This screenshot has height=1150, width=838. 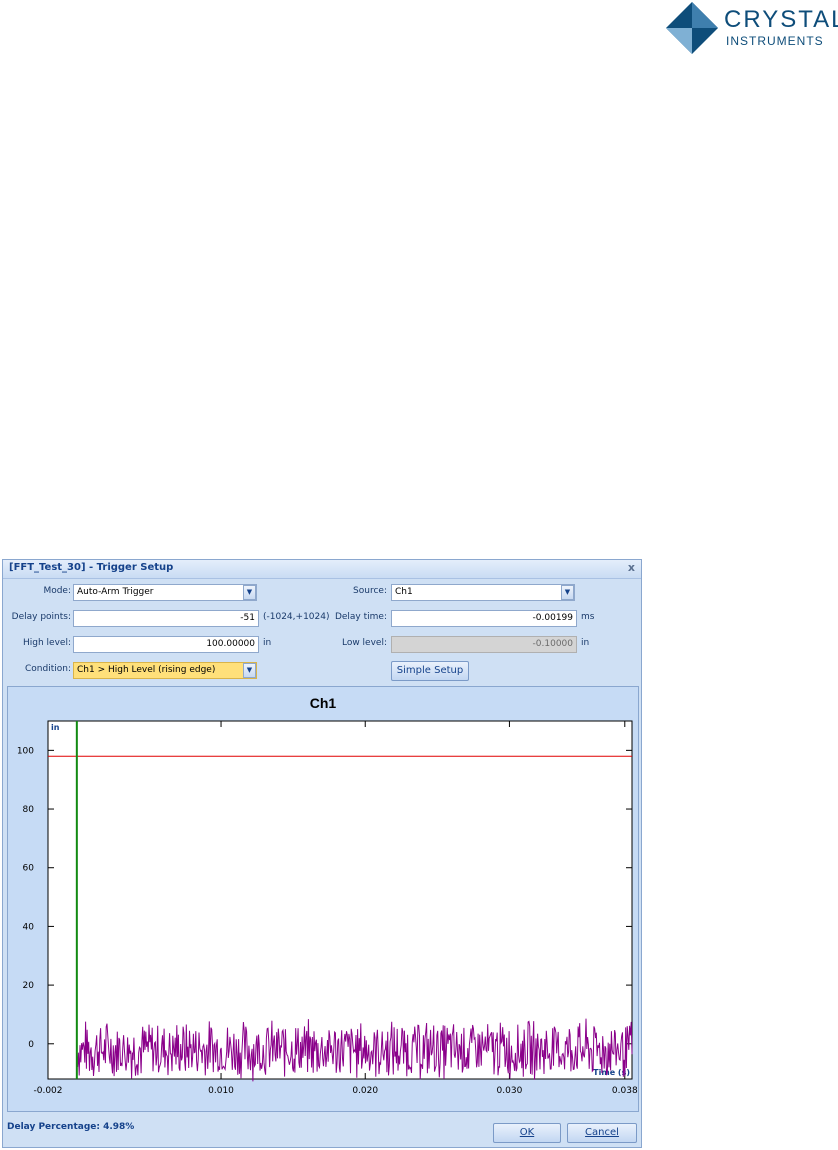 I want to click on cancel-button: Cancel, so click(x=602, y=1133).